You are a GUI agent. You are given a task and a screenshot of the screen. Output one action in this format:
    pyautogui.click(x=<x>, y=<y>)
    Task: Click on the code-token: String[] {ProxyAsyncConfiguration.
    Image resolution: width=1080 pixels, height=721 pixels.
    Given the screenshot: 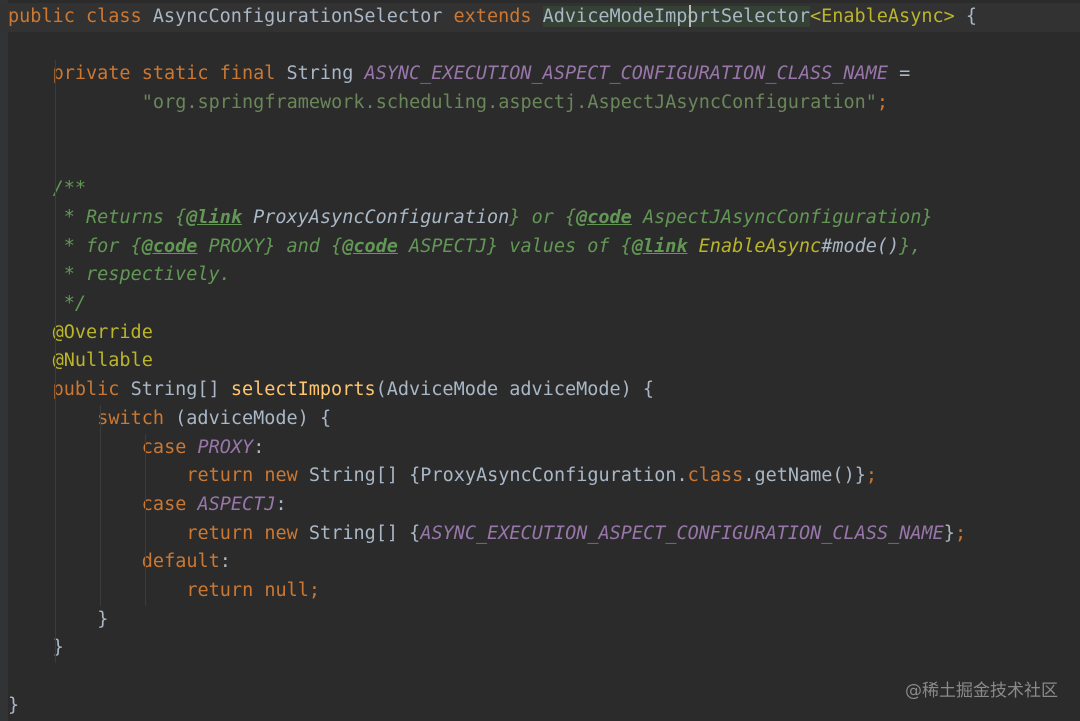 What is the action you would take?
    pyautogui.click(x=498, y=476)
    